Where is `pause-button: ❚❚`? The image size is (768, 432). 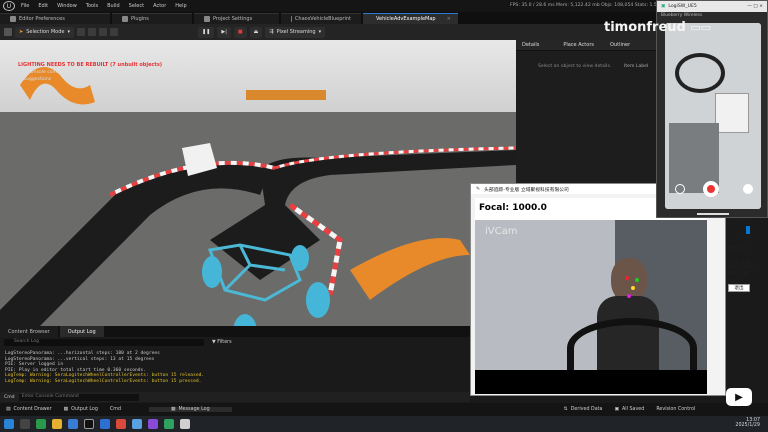
pause-button: ❚❚ is located at coordinates (206, 32).